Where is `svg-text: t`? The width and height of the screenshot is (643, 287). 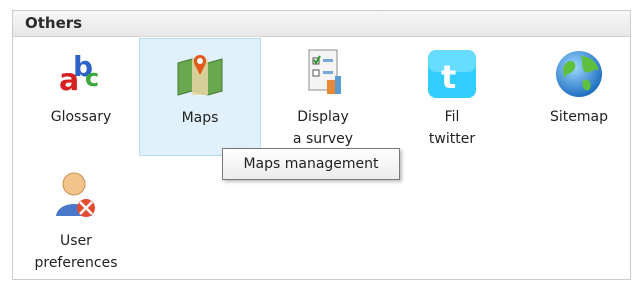
svg-text: t is located at coordinates (448, 77).